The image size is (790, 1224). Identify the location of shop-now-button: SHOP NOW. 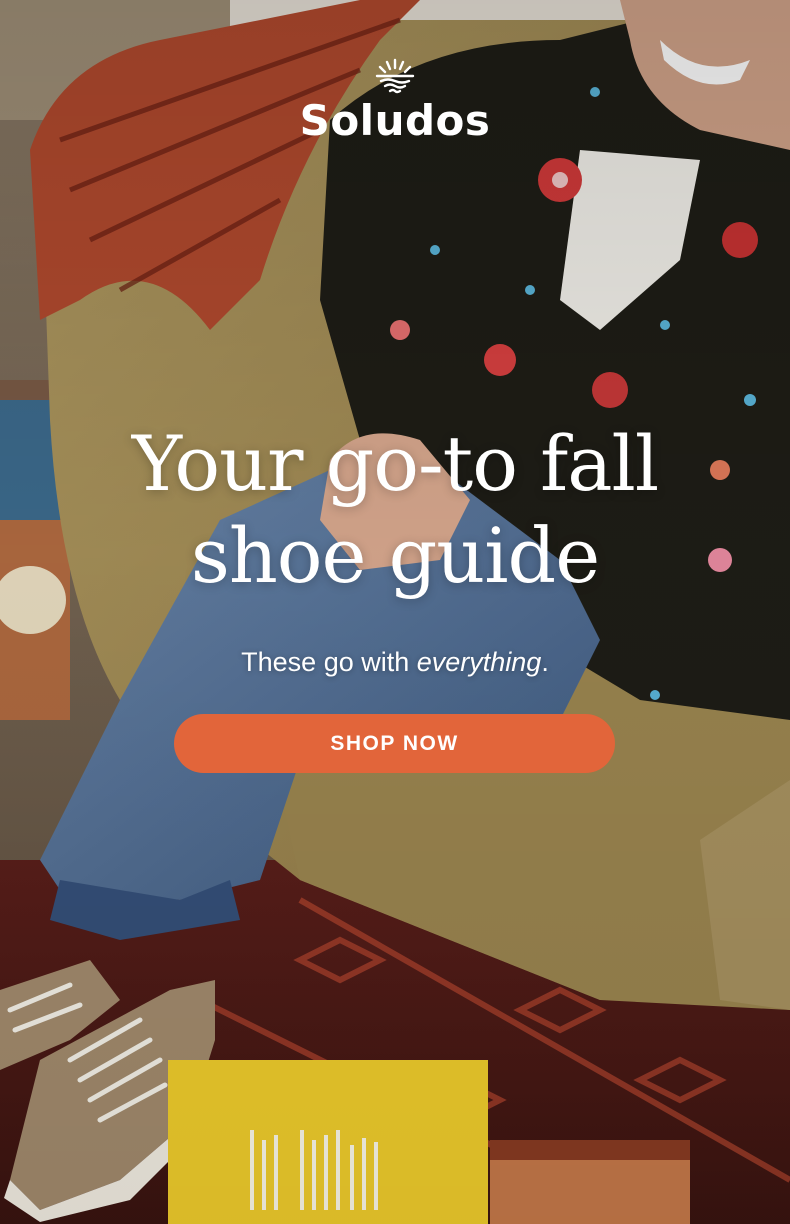
(394, 743).